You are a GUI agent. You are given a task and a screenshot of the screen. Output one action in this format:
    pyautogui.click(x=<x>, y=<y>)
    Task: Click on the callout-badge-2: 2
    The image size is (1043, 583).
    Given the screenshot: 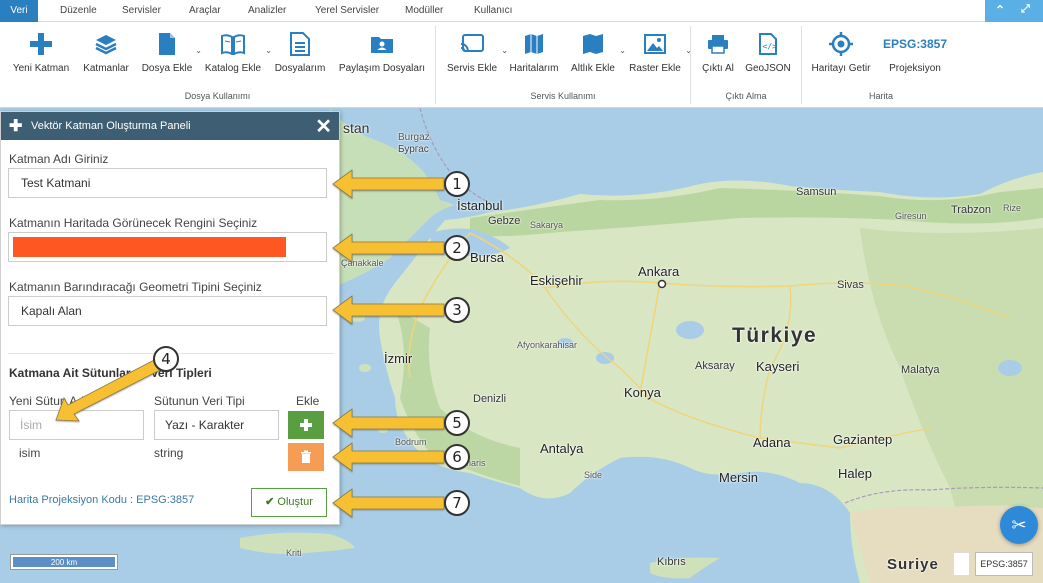 What is the action you would take?
    pyautogui.click(x=457, y=248)
    